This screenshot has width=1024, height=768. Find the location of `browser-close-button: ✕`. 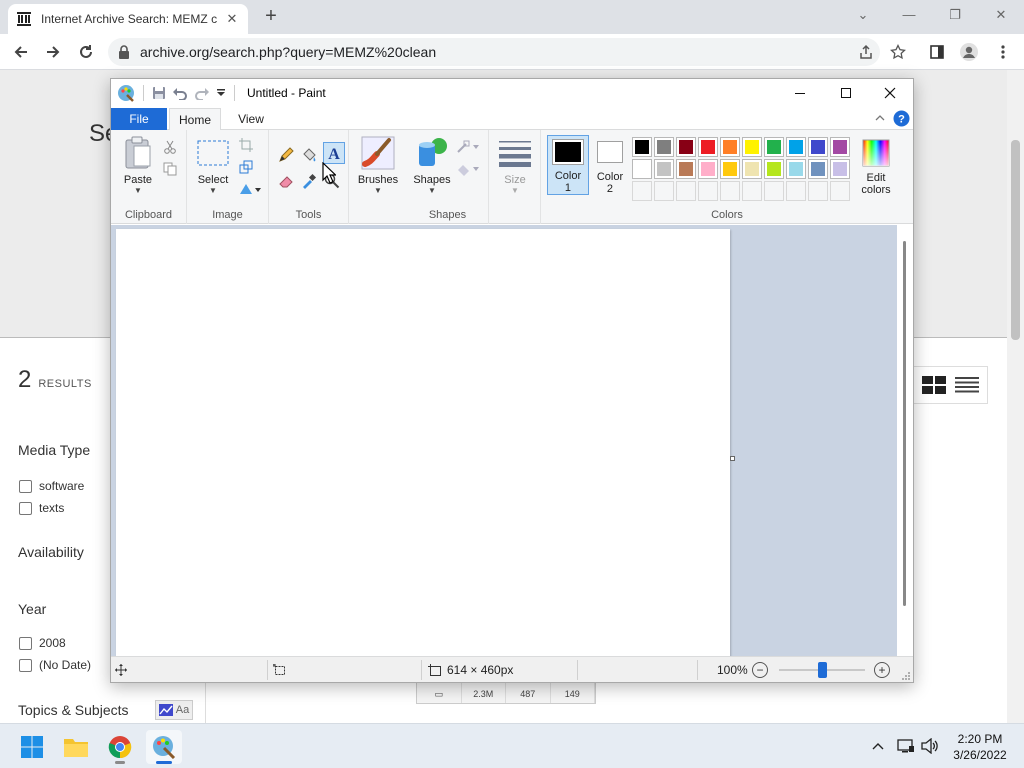

browser-close-button: ✕ is located at coordinates (1001, 15).